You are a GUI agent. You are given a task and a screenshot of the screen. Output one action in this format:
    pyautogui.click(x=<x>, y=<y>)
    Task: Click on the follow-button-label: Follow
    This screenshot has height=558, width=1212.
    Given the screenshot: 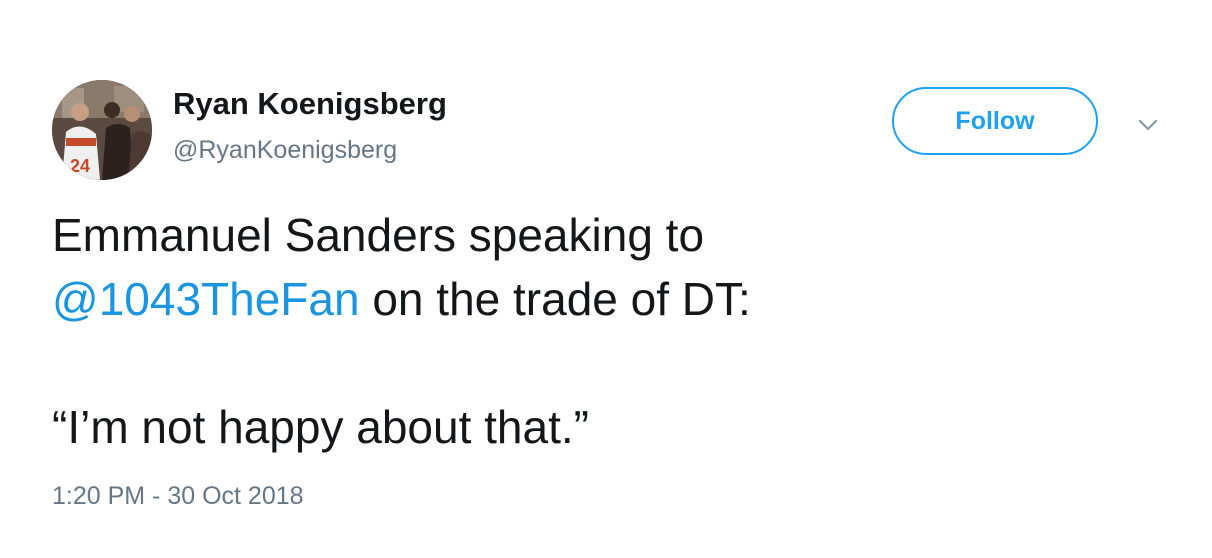 What is the action you would take?
    pyautogui.click(x=995, y=120)
    